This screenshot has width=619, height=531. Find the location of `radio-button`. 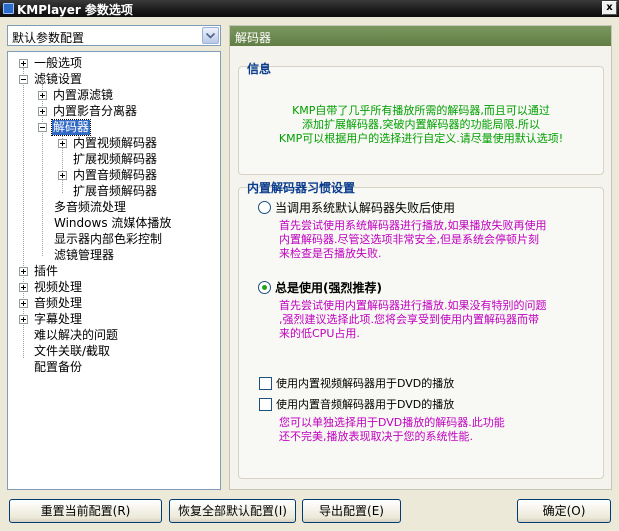

radio-button is located at coordinates (264, 207).